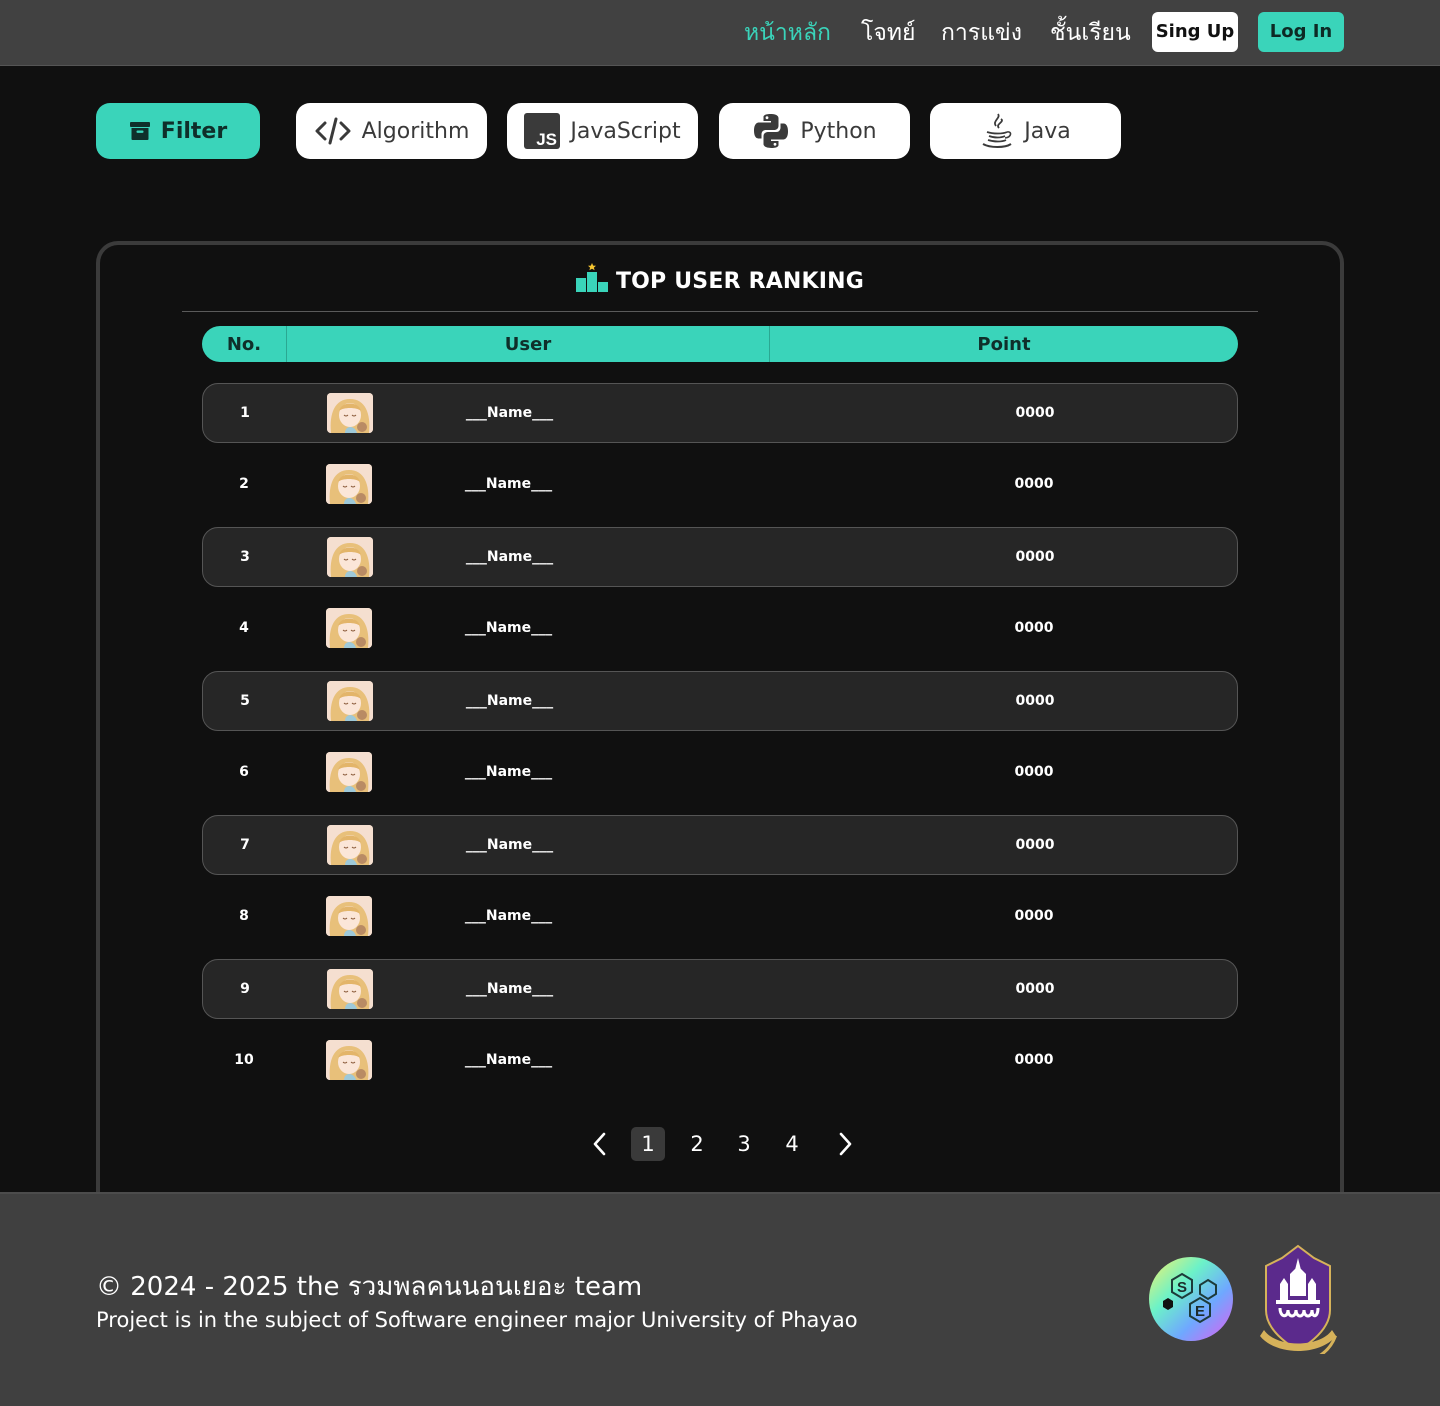 This screenshot has height=1406, width=1440. Describe the element at coordinates (1182, 1287) in the screenshot. I see `svg-text: S` at that location.